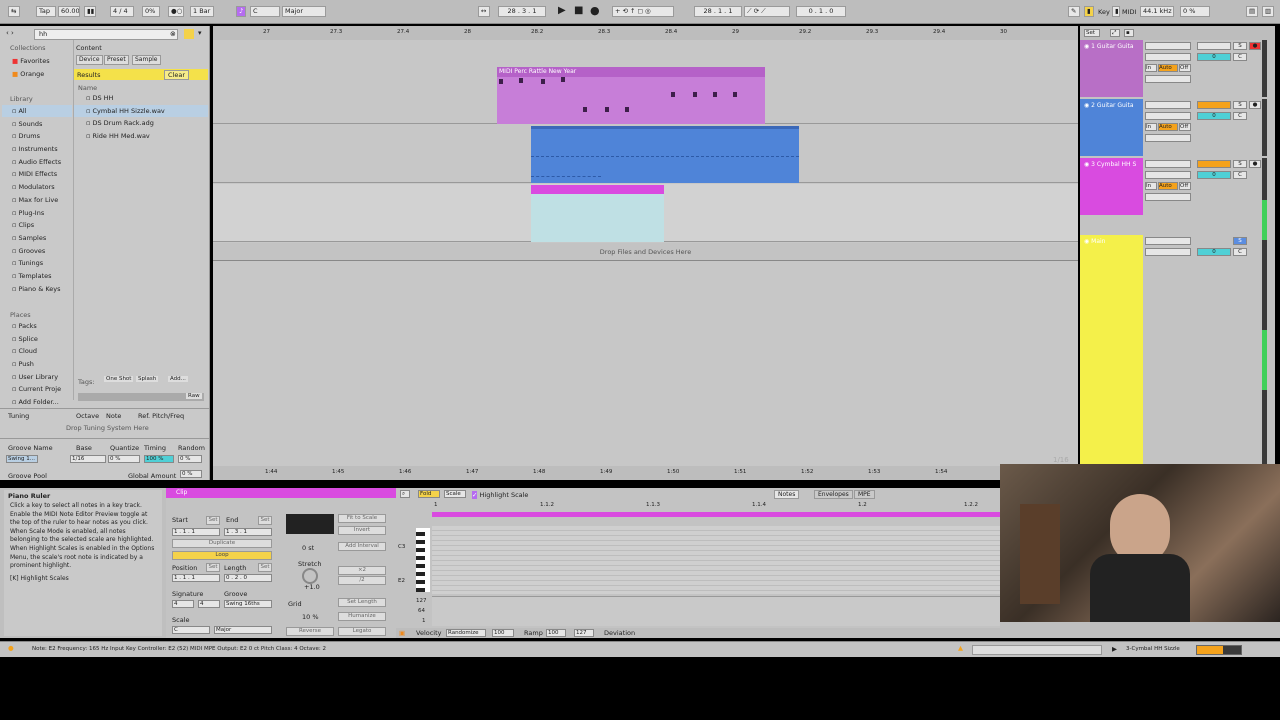 The height and width of the screenshot is (720, 1280). What do you see at coordinates (122, 11) in the screenshot?
I see `signature-field: 4 / 4` at bounding box center [122, 11].